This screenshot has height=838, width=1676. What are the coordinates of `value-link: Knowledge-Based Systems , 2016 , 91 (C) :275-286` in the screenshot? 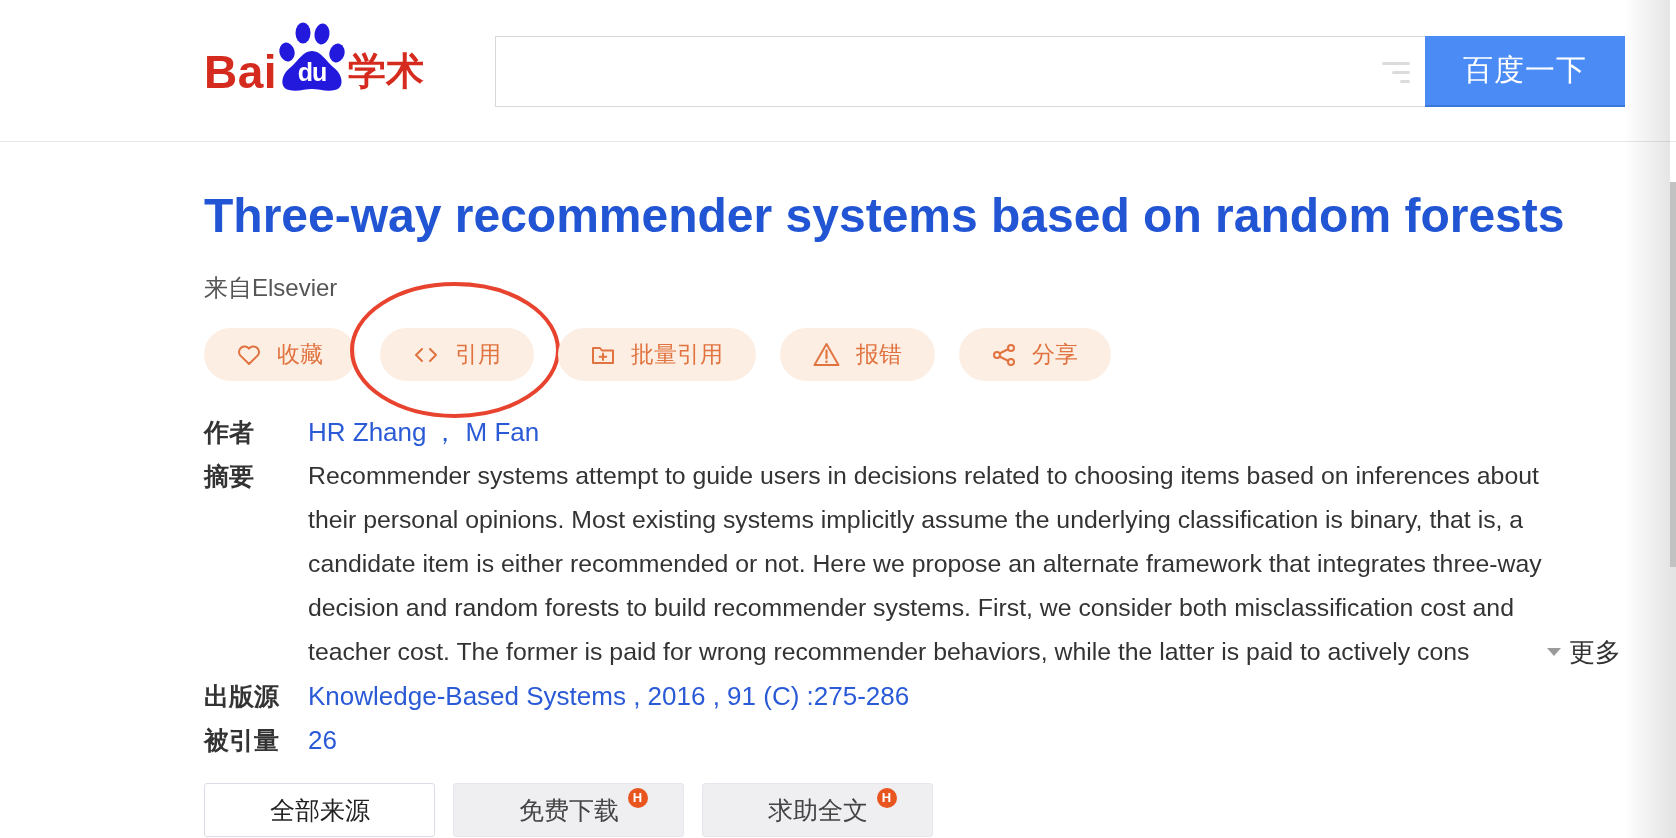 It's located at (609, 696).